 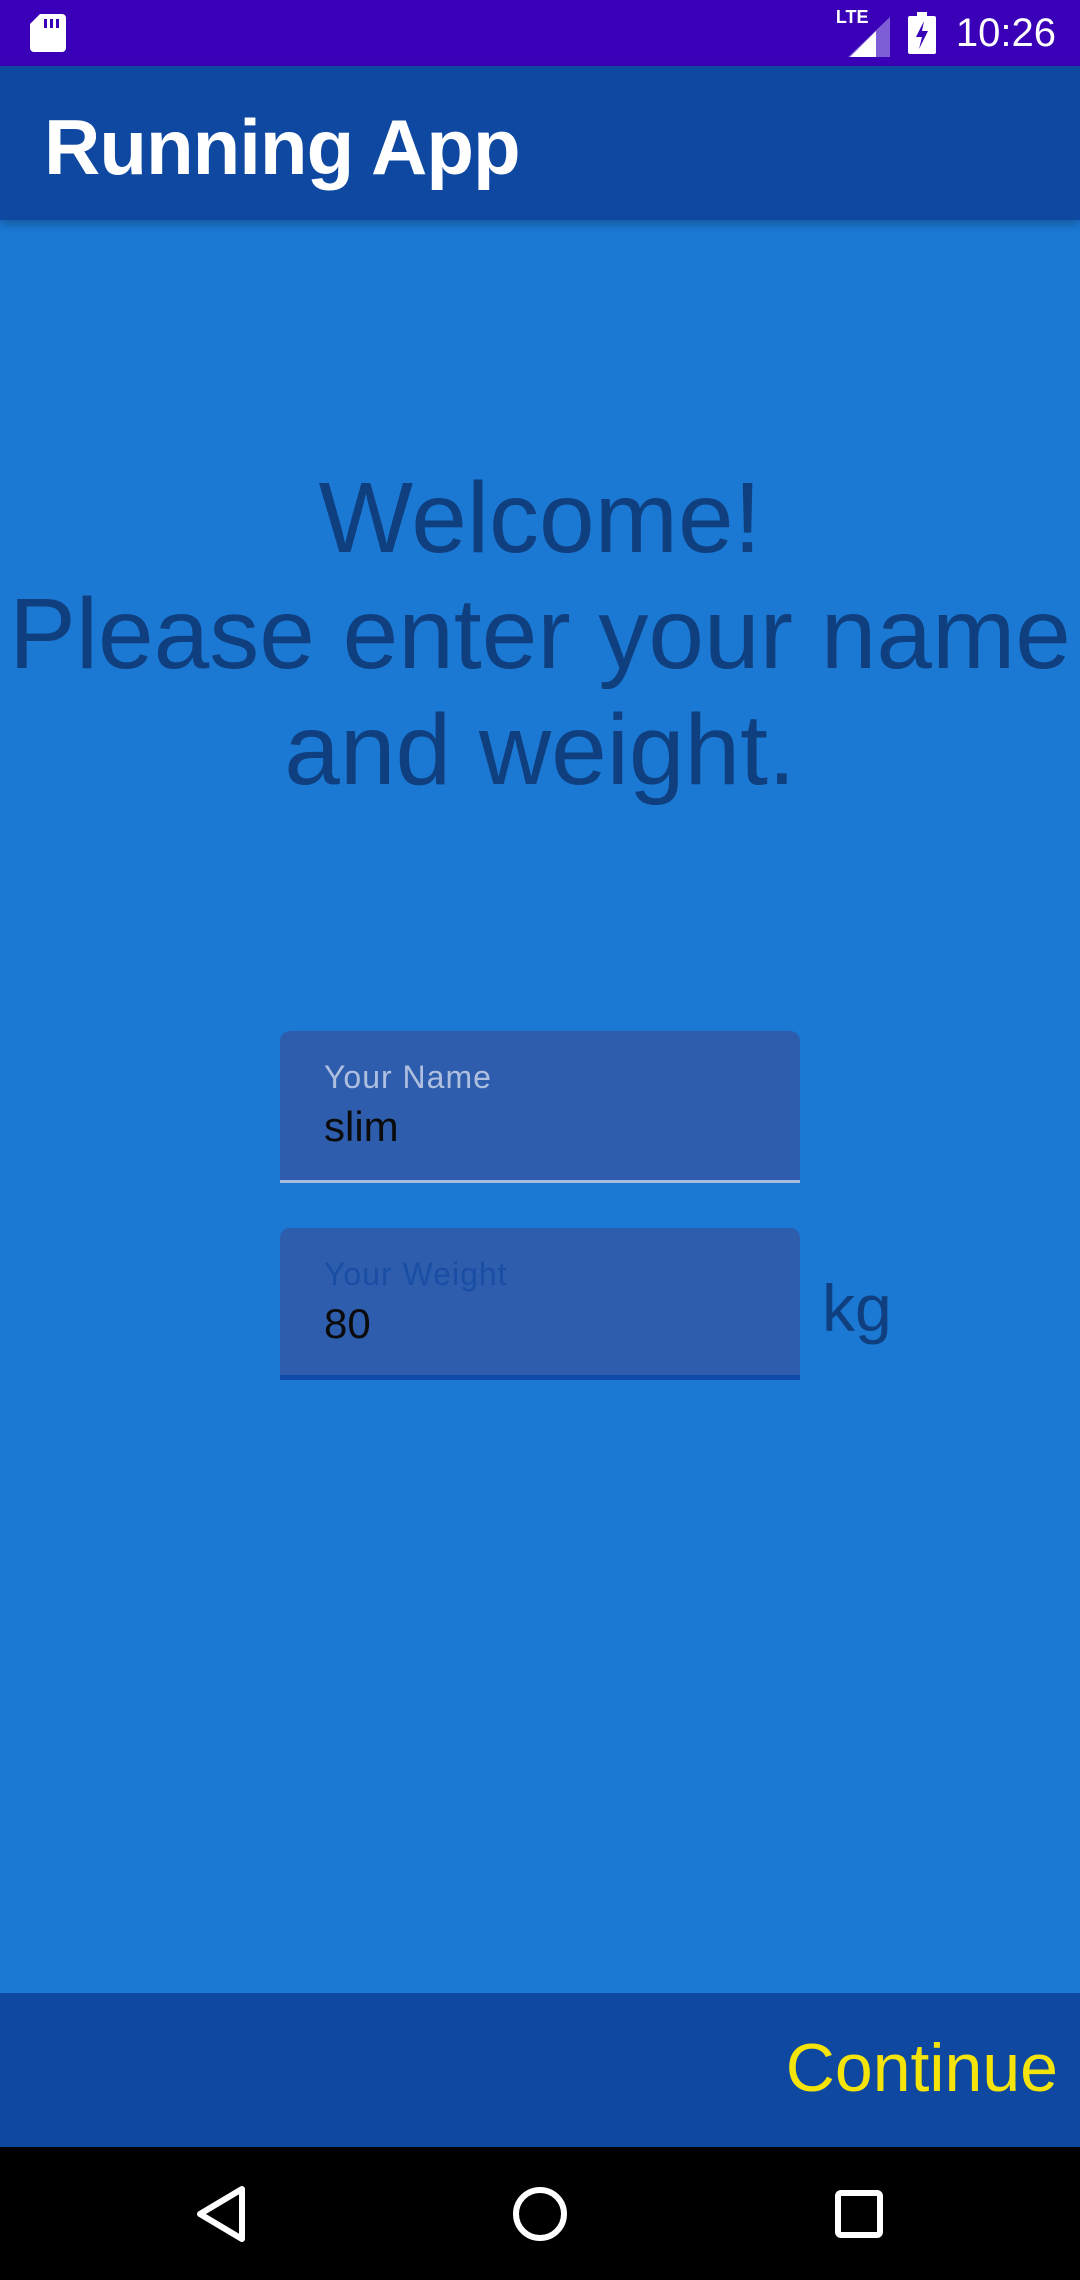 I want to click on status-right: LTE 10:26, so click(x=958, y=32).